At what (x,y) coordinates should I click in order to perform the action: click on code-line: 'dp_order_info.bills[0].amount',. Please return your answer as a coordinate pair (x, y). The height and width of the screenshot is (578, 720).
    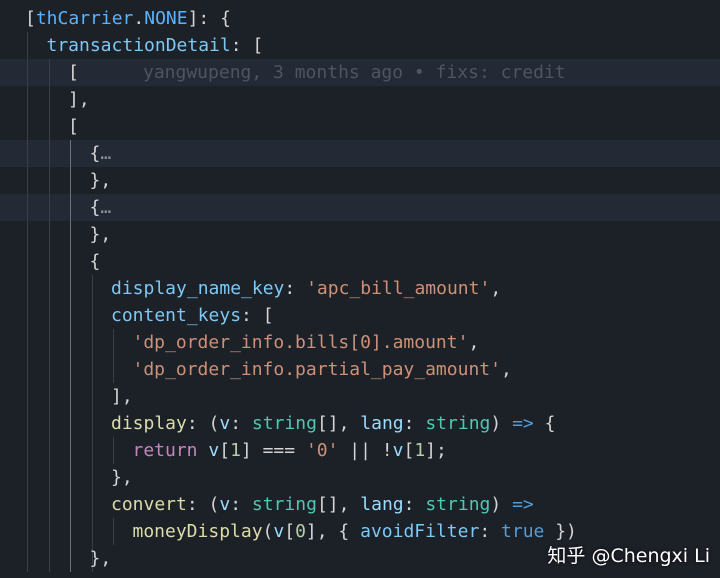
    Looking at the image, I should click on (360, 342).